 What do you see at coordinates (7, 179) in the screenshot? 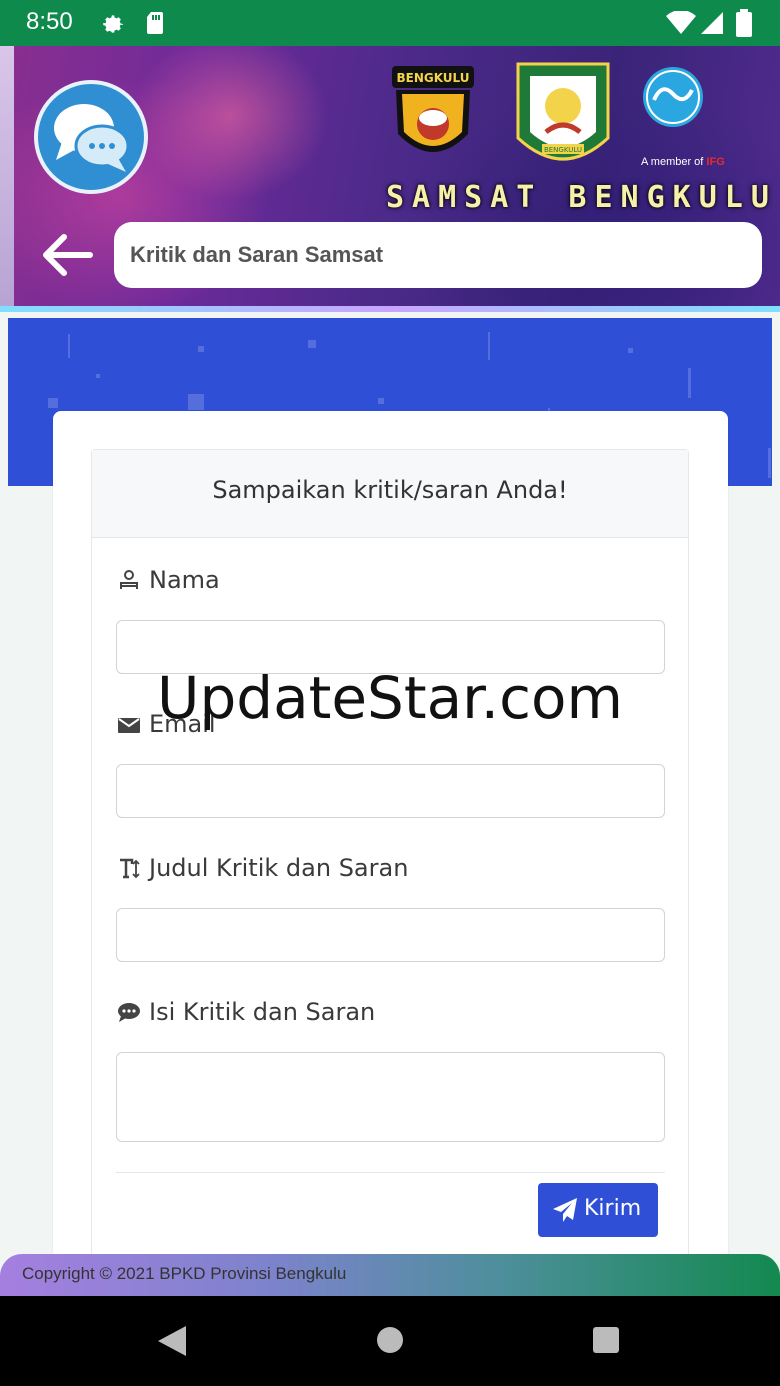
I see `banner-edge` at bounding box center [7, 179].